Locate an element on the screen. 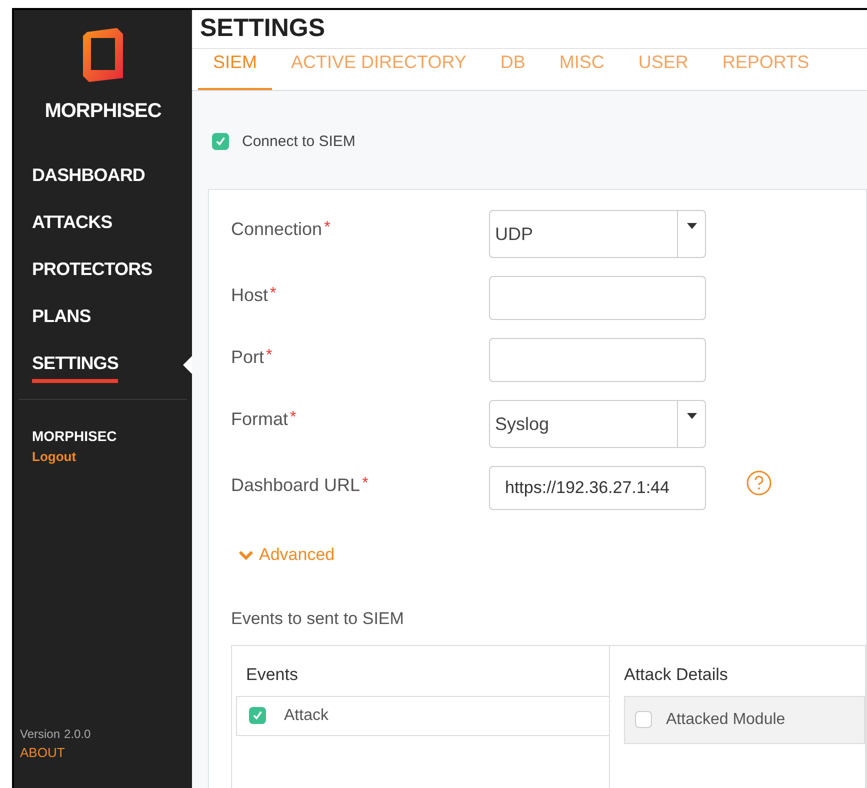 Image resolution: width=867 pixels, height=788 pixels. select-field: Syslog is located at coordinates (597, 424).